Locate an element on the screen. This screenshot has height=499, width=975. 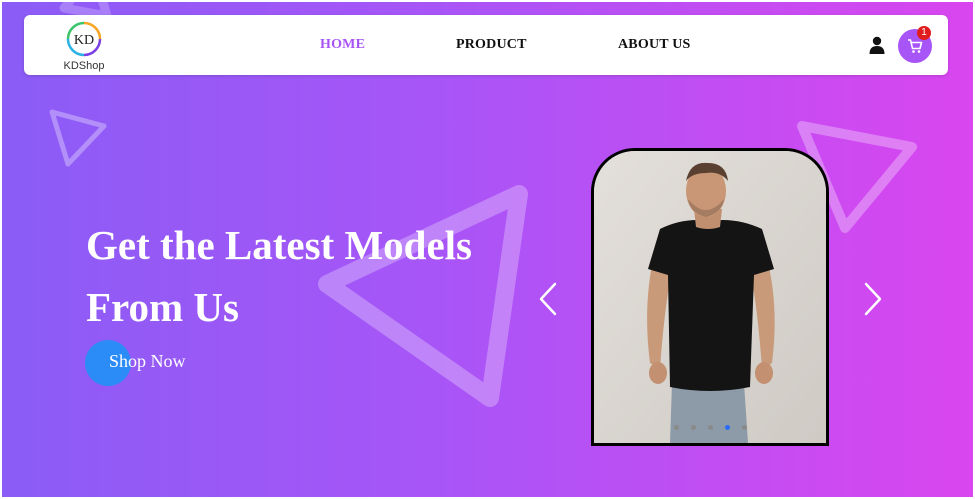
carousel-dots is located at coordinates (710, 426).